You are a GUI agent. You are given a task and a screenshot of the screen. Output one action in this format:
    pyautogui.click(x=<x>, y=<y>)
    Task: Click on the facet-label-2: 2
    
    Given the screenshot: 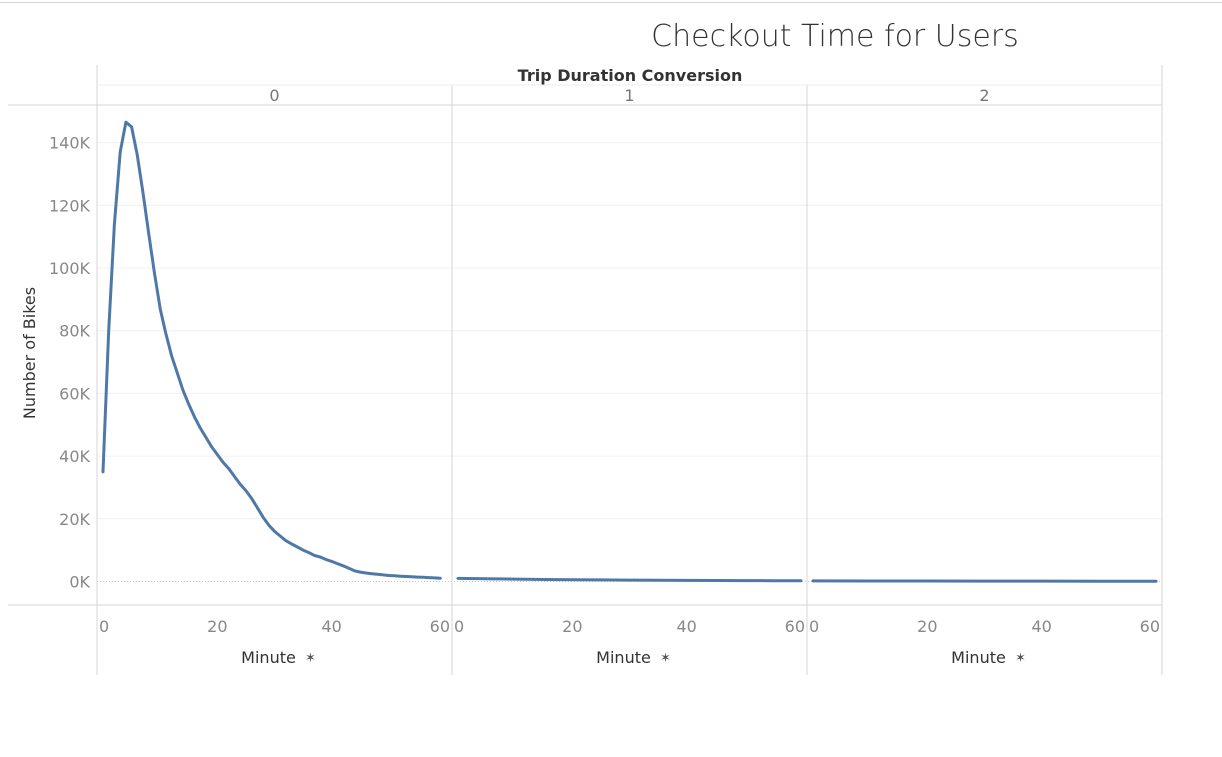 What is the action you would take?
    pyautogui.click(x=984, y=95)
    